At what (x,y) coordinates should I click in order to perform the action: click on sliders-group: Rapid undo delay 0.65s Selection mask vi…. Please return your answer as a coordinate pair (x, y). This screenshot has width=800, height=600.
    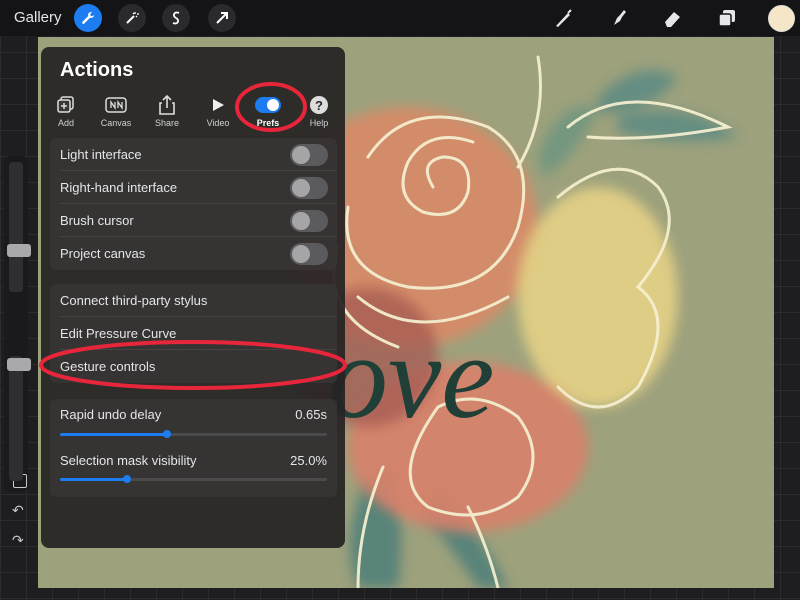
    Looking at the image, I should click on (193, 448).